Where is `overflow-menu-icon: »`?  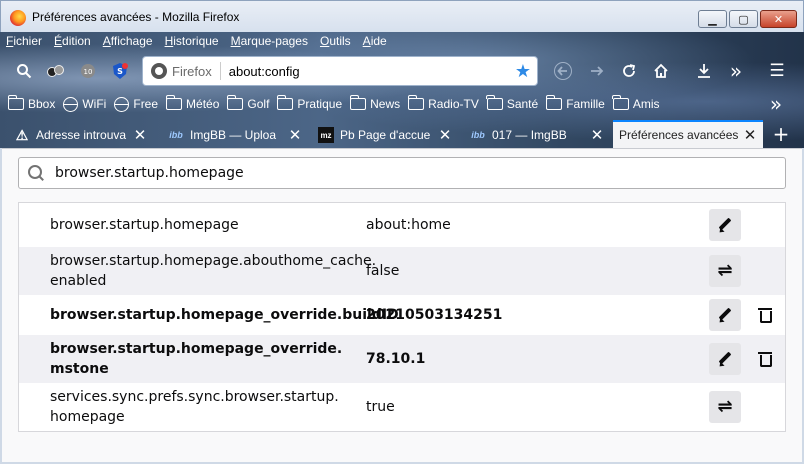 overflow-menu-icon: » is located at coordinates (736, 71).